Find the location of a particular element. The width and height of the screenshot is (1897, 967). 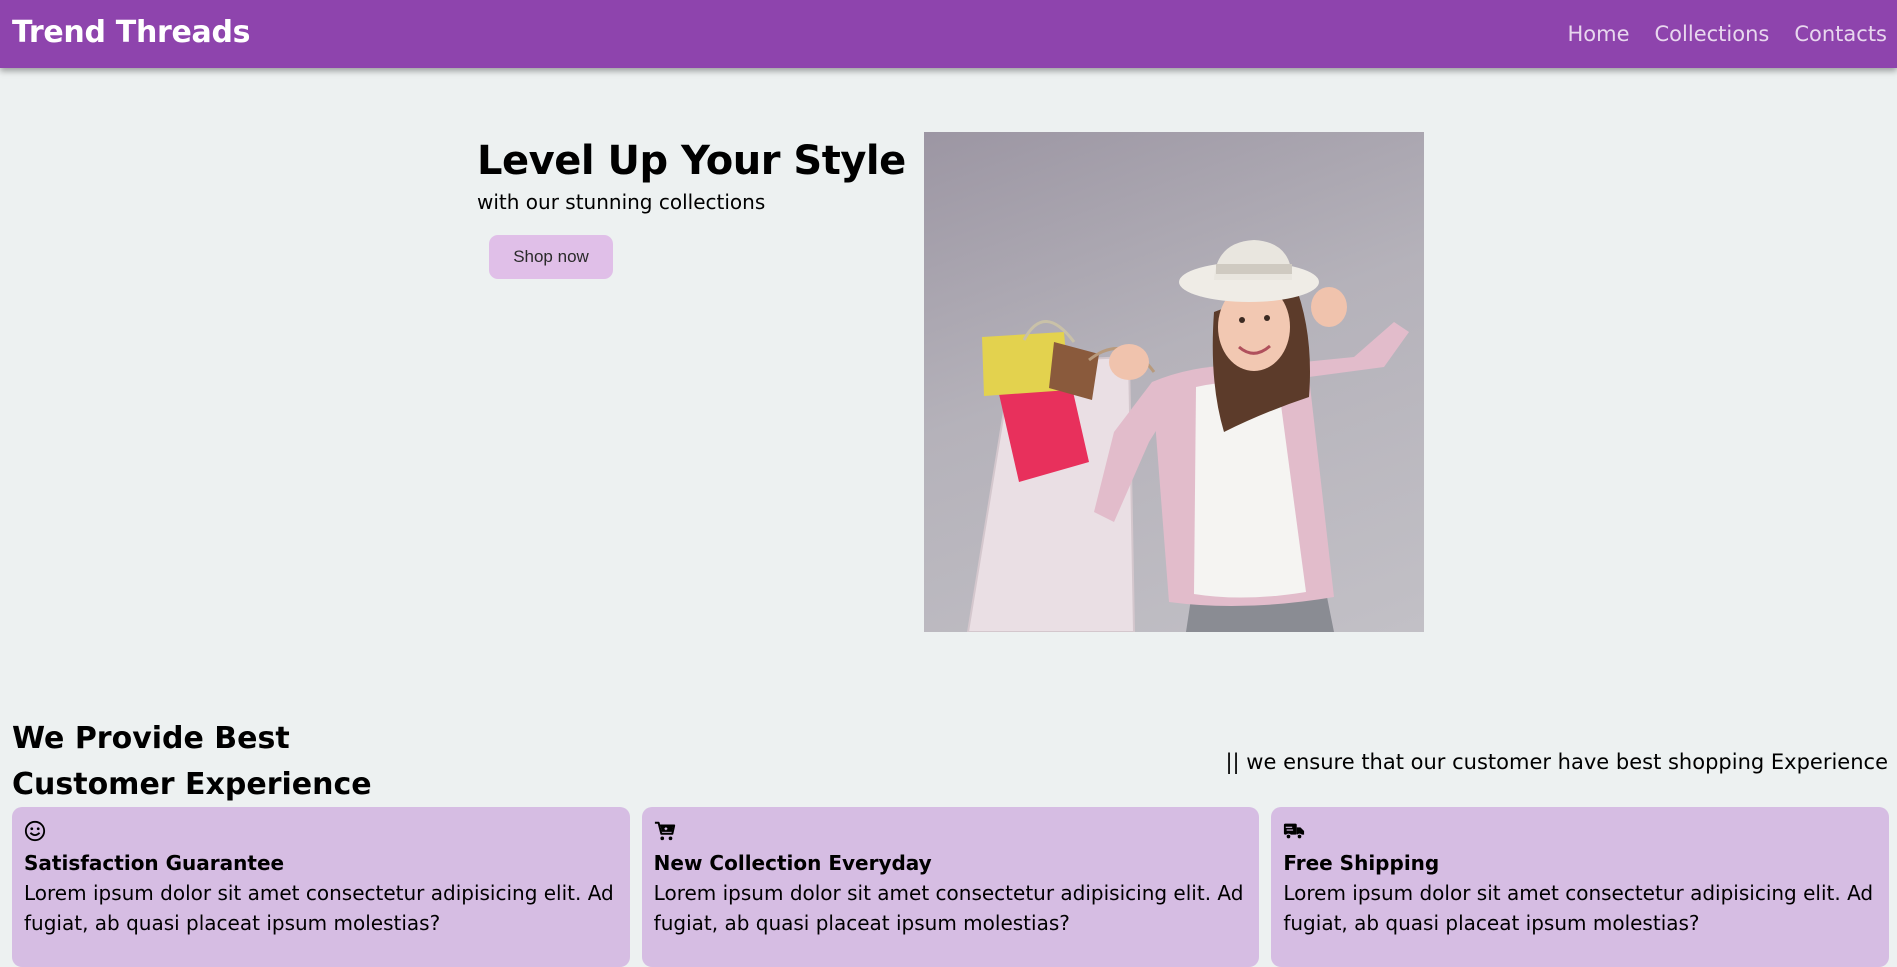

nav-link-collections: Collections is located at coordinates (1712, 34).